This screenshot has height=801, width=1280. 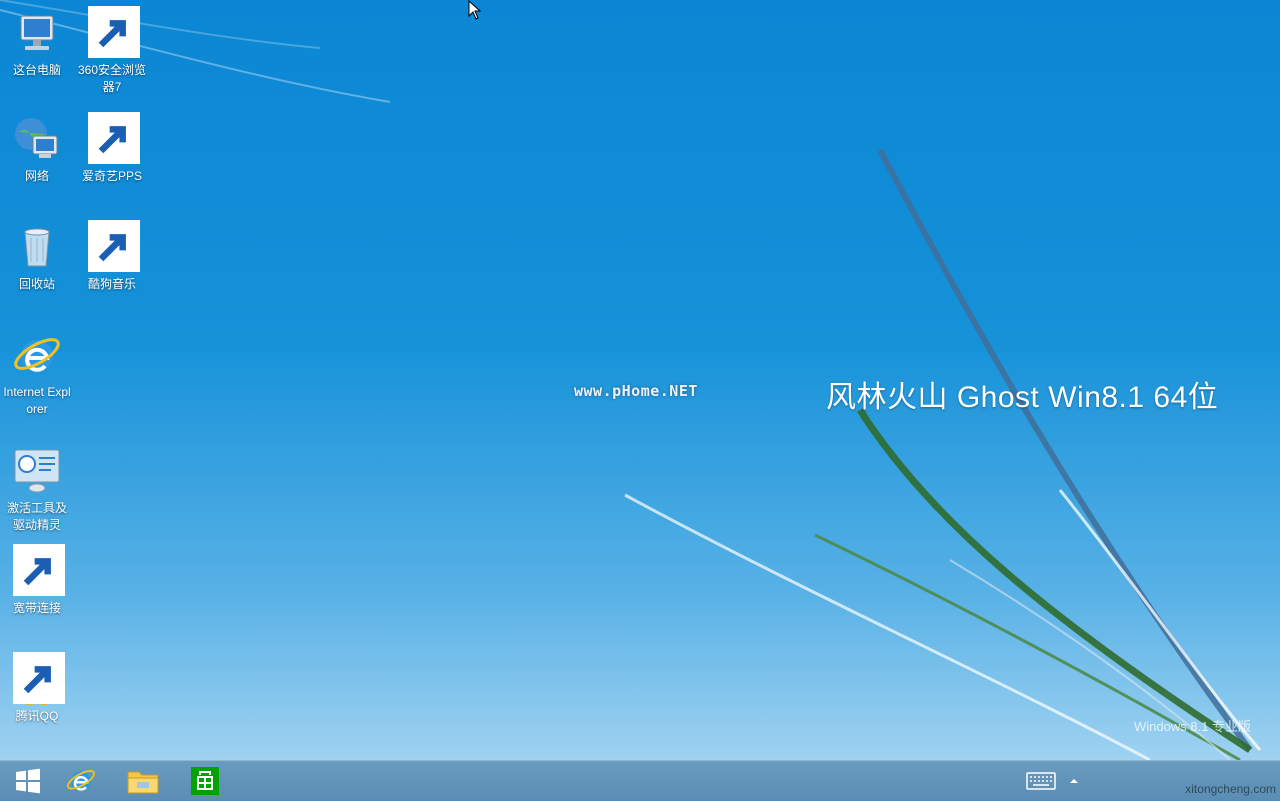 What do you see at coordinates (37, 140) in the screenshot?
I see `network-icon` at bounding box center [37, 140].